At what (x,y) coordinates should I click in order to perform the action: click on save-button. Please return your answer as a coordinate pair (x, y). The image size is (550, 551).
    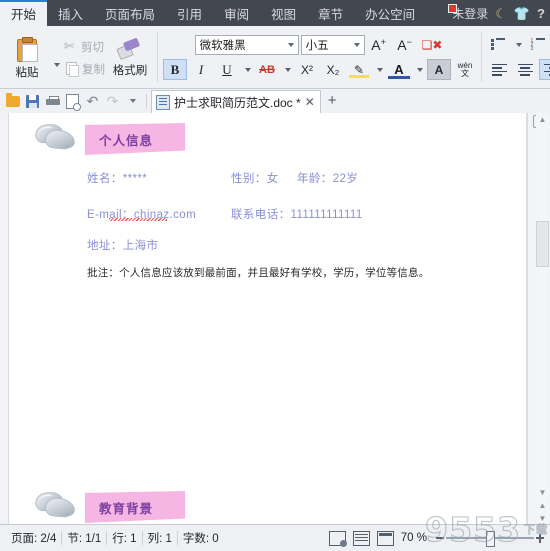
    Looking at the image, I should click on (32, 101).